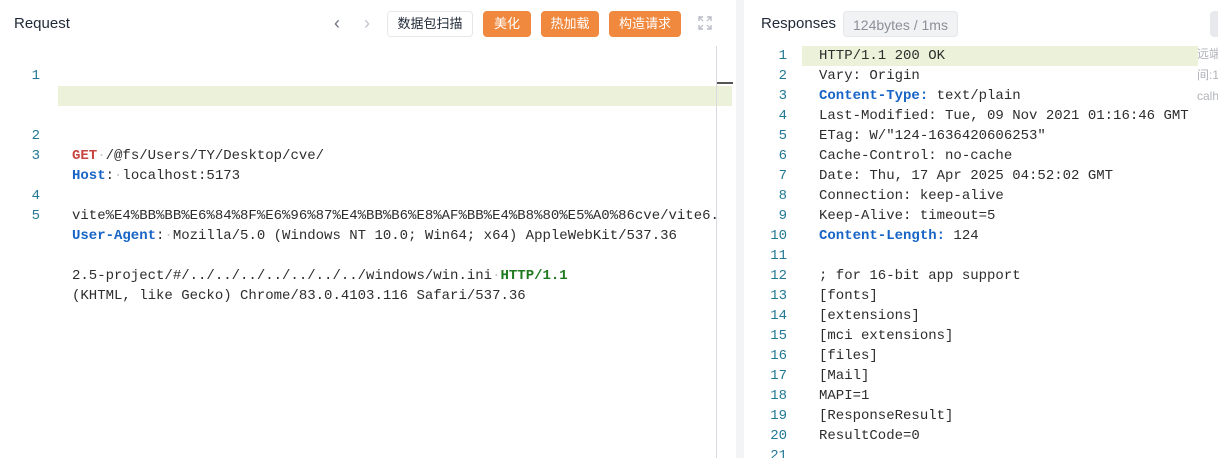 The width and height of the screenshot is (1218, 458). I want to click on code-line: 2 Host:·localhost:5173, so click(368, 145).